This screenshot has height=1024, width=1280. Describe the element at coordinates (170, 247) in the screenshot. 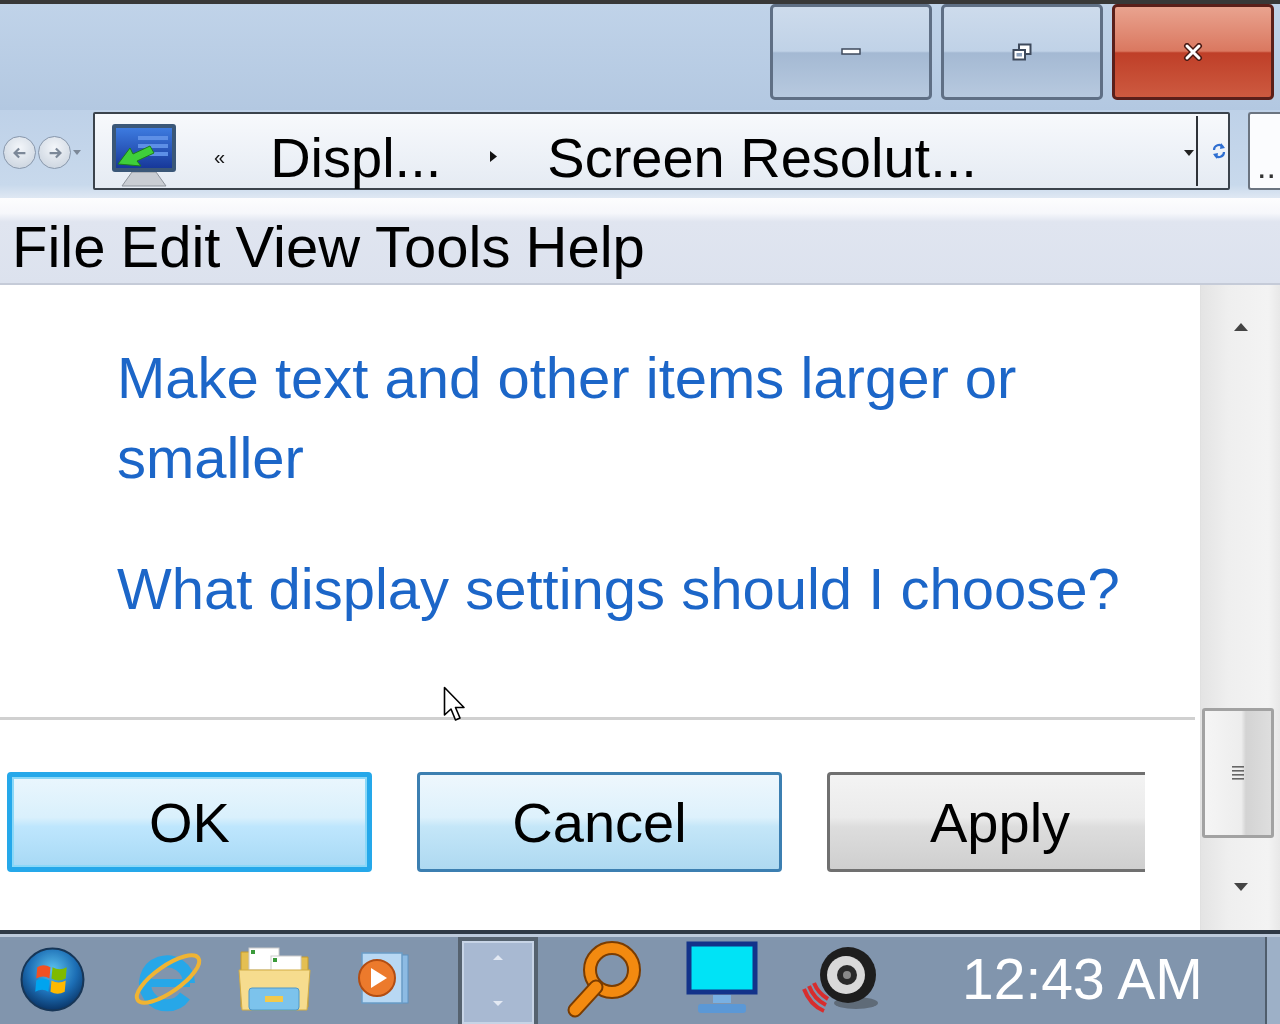

I see `menu-item: Edit` at that location.